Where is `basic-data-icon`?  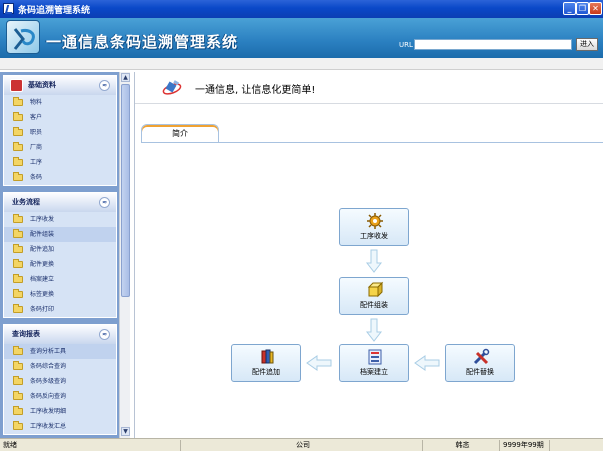
basic-data-icon is located at coordinates (16, 85).